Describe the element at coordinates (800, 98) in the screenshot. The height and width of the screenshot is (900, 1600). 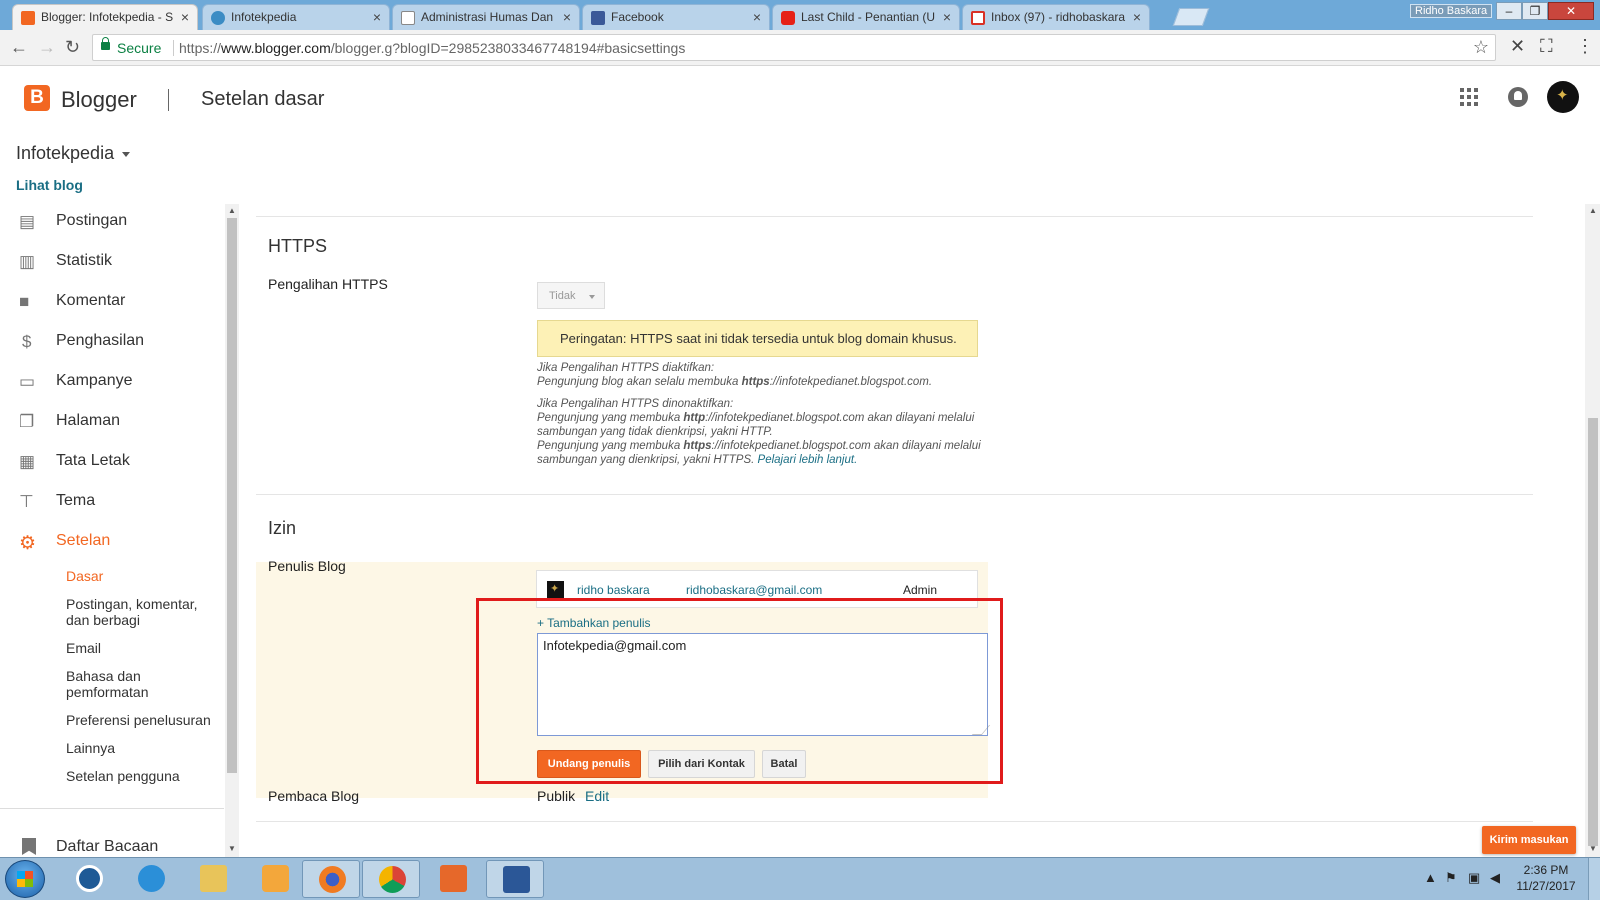
I see `blogger-header: B Blogger Setelan dasar` at that location.